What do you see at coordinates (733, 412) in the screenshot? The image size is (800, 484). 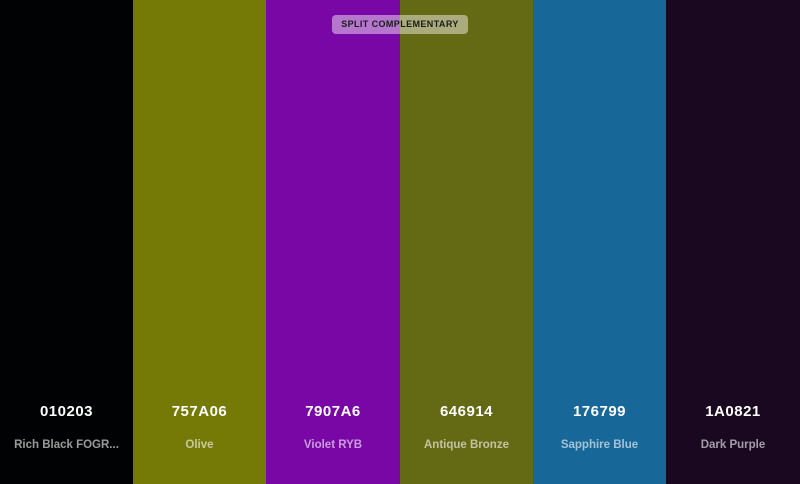 I see `hex-code: 1A0821` at bounding box center [733, 412].